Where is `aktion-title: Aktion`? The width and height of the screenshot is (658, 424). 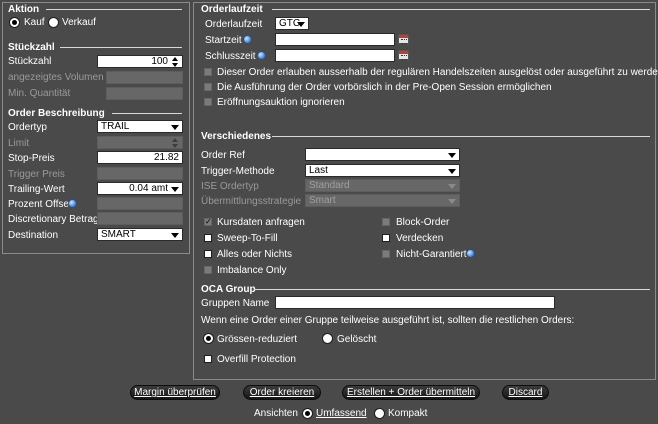 aktion-title: Aktion is located at coordinates (24, 9).